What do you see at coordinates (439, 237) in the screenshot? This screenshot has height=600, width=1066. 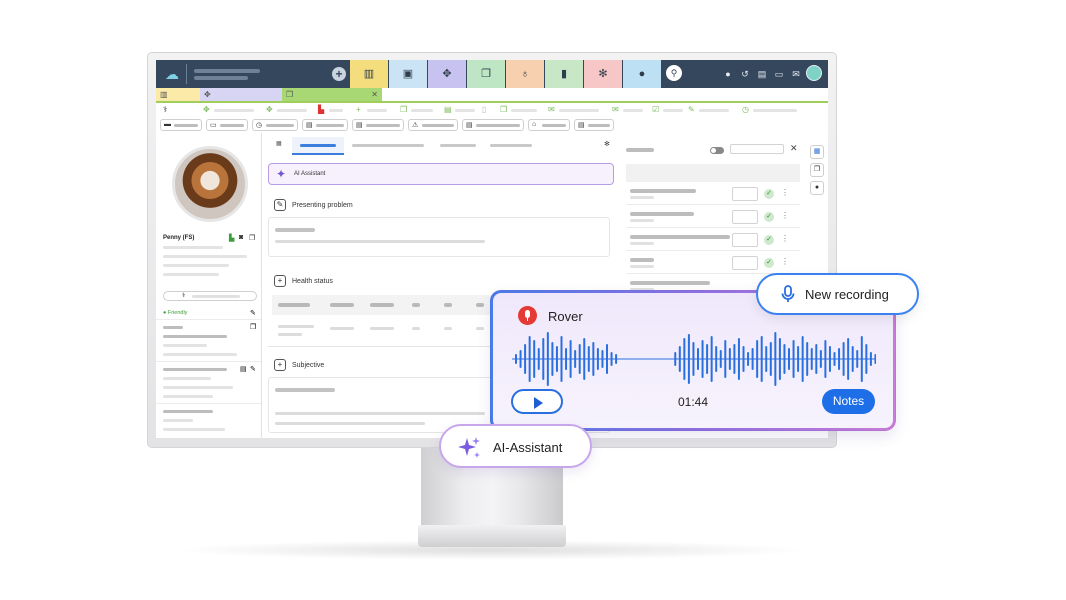 I see `presenting-problem-field` at bounding box center [439, 237].